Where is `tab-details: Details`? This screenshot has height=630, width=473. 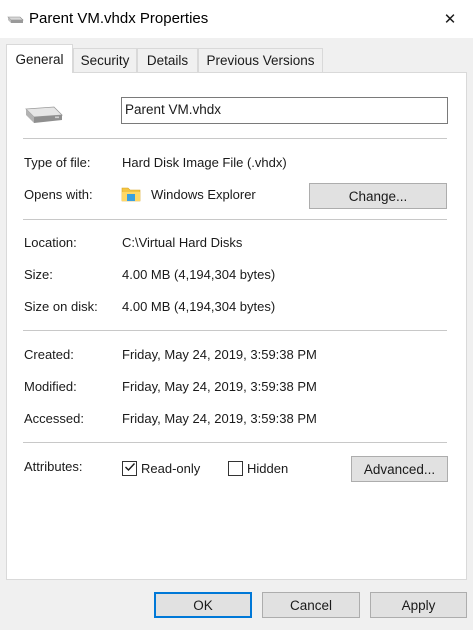 tab-details: Details is located at coordinates (167, 60).